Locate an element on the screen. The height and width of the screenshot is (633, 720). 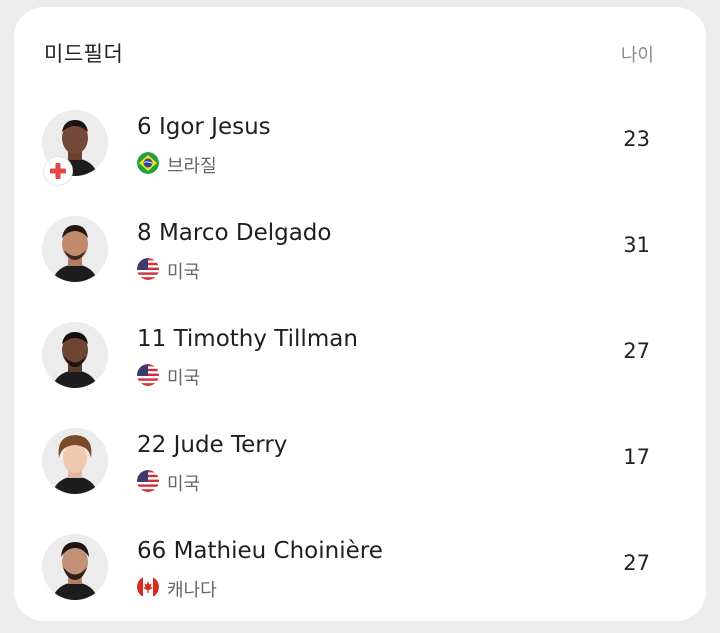
country-label: 브라질 is located at coordinates (192, 166).